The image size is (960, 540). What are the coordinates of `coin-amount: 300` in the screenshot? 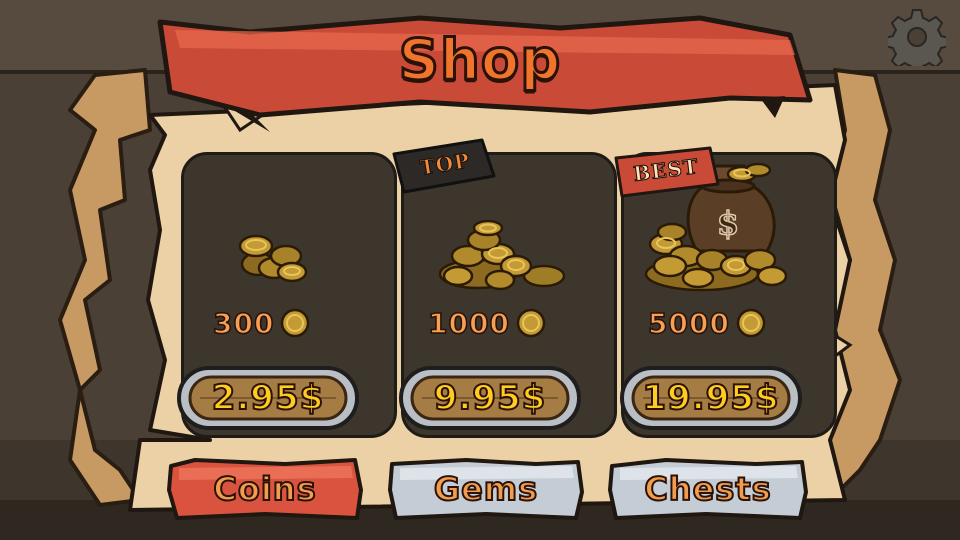 It's located at (243, 323).